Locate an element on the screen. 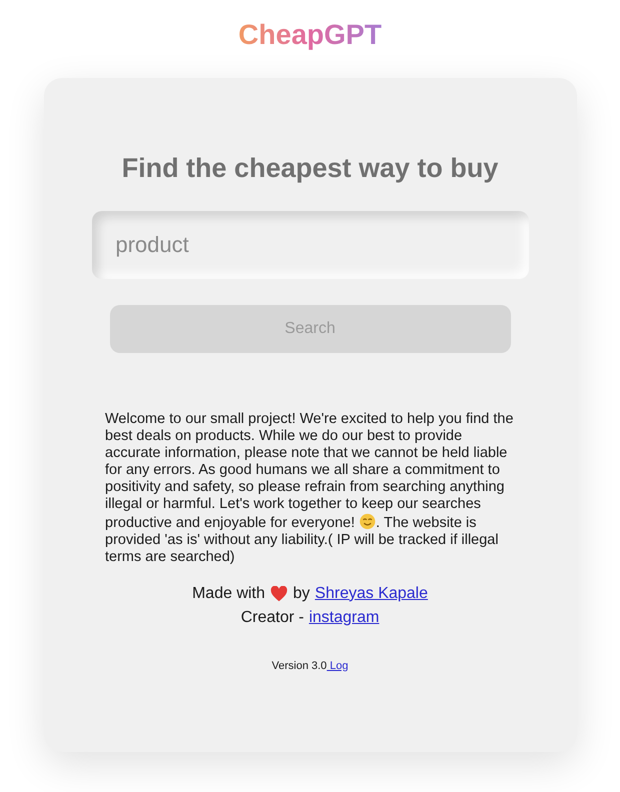 This screenshot has width=620, height=792. welcome-paragraph: Welcome to our small project! We're excited to help you find the best deals on products. While we do our best to provide accurate information, please note that we cannot be held liable for any errors. As good humans we all share a commitment to positivity and safety, so please refrain from searching anything illegal or harmful. Let's work together to keep our searches productive and enjoyable for everyone! . The website is provided 'as is' without any liability.( IP will be tracked if illegal terms are searched) is located at coordinates (309, 488).